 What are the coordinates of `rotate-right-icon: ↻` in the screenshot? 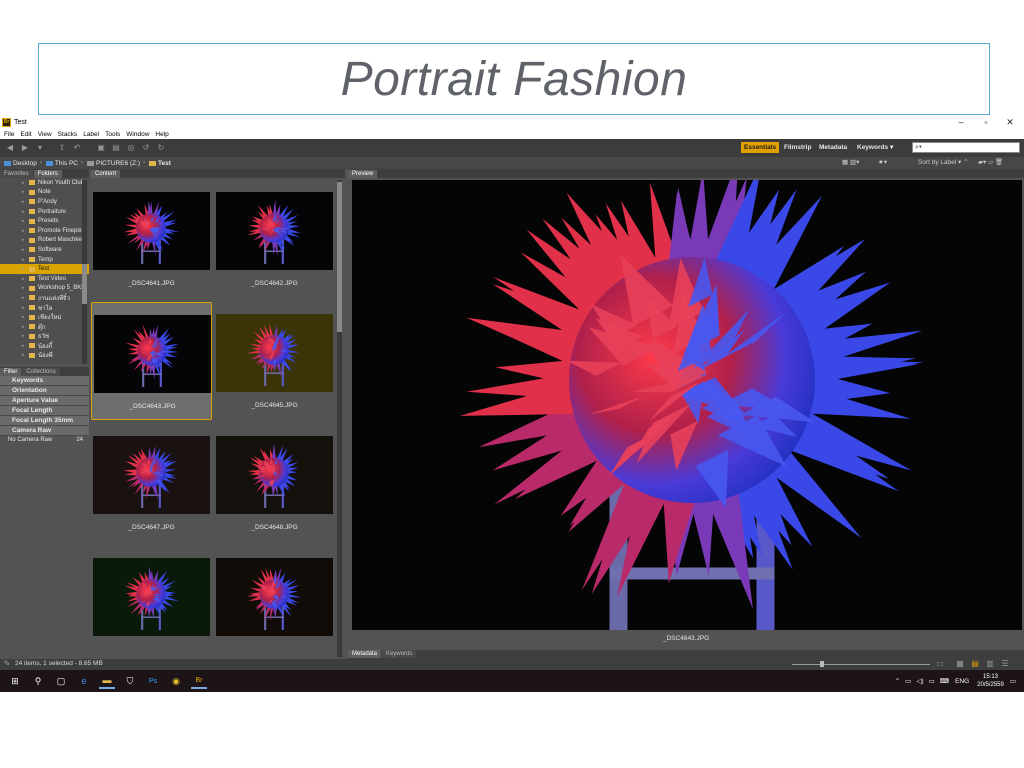 It's located at (161, 148).